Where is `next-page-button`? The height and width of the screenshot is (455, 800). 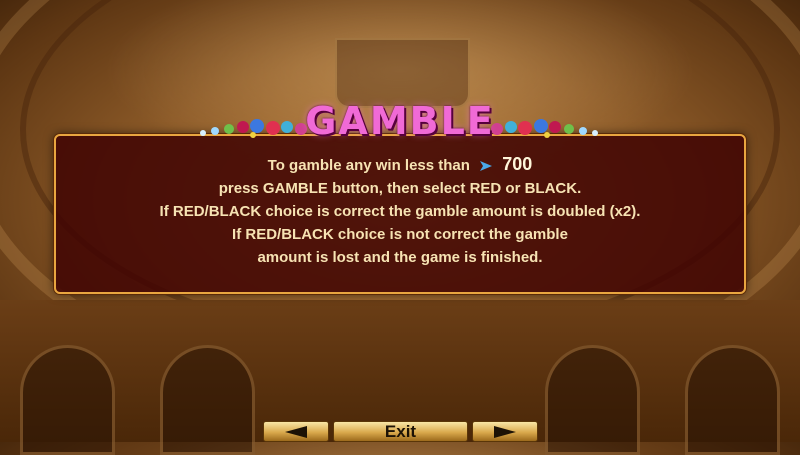 next-page-button is located at coordinates (505, 431).